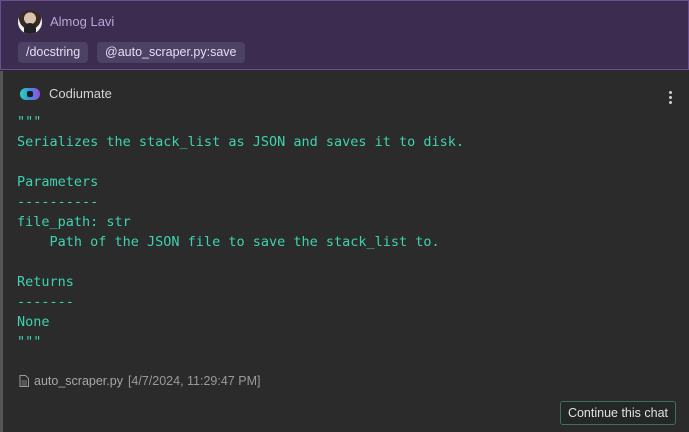  What do you see at coordinates (58, 202) in the screenshot?
I see `code-line: ----------` at bounding box center [58, 202].